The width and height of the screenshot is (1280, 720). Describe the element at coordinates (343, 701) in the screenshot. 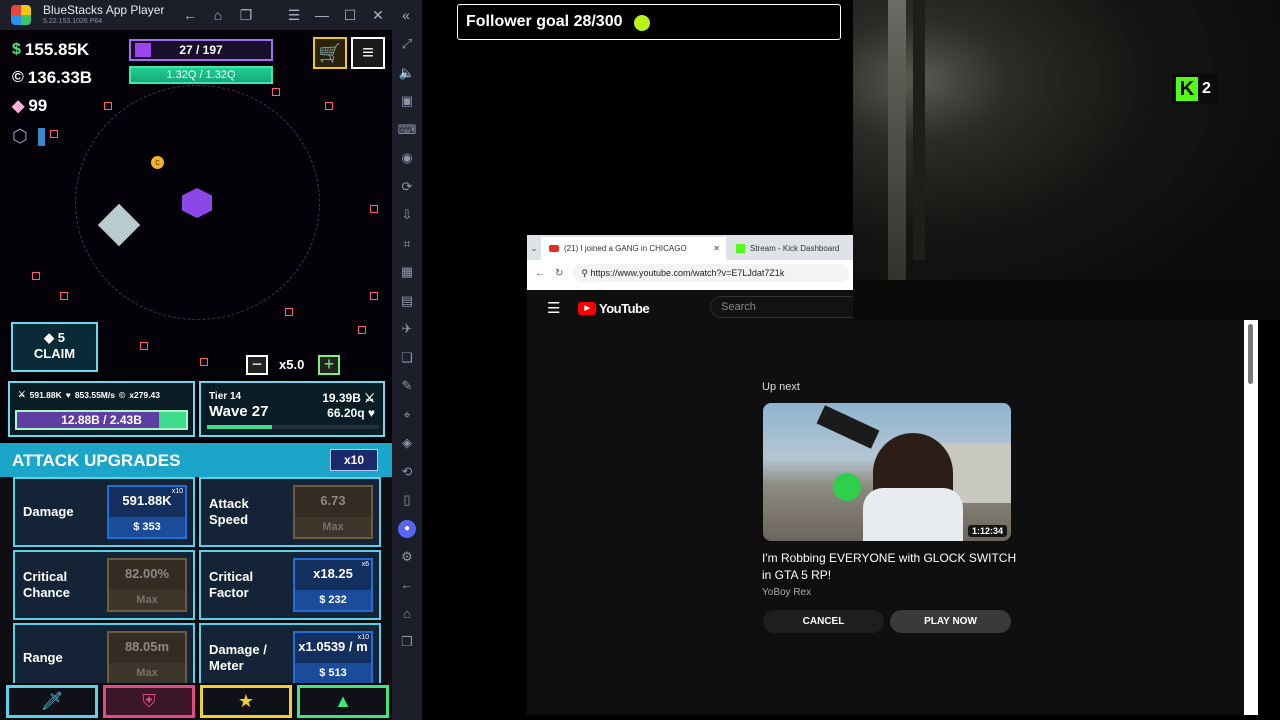

I see `category-tab: ▲` at that location.